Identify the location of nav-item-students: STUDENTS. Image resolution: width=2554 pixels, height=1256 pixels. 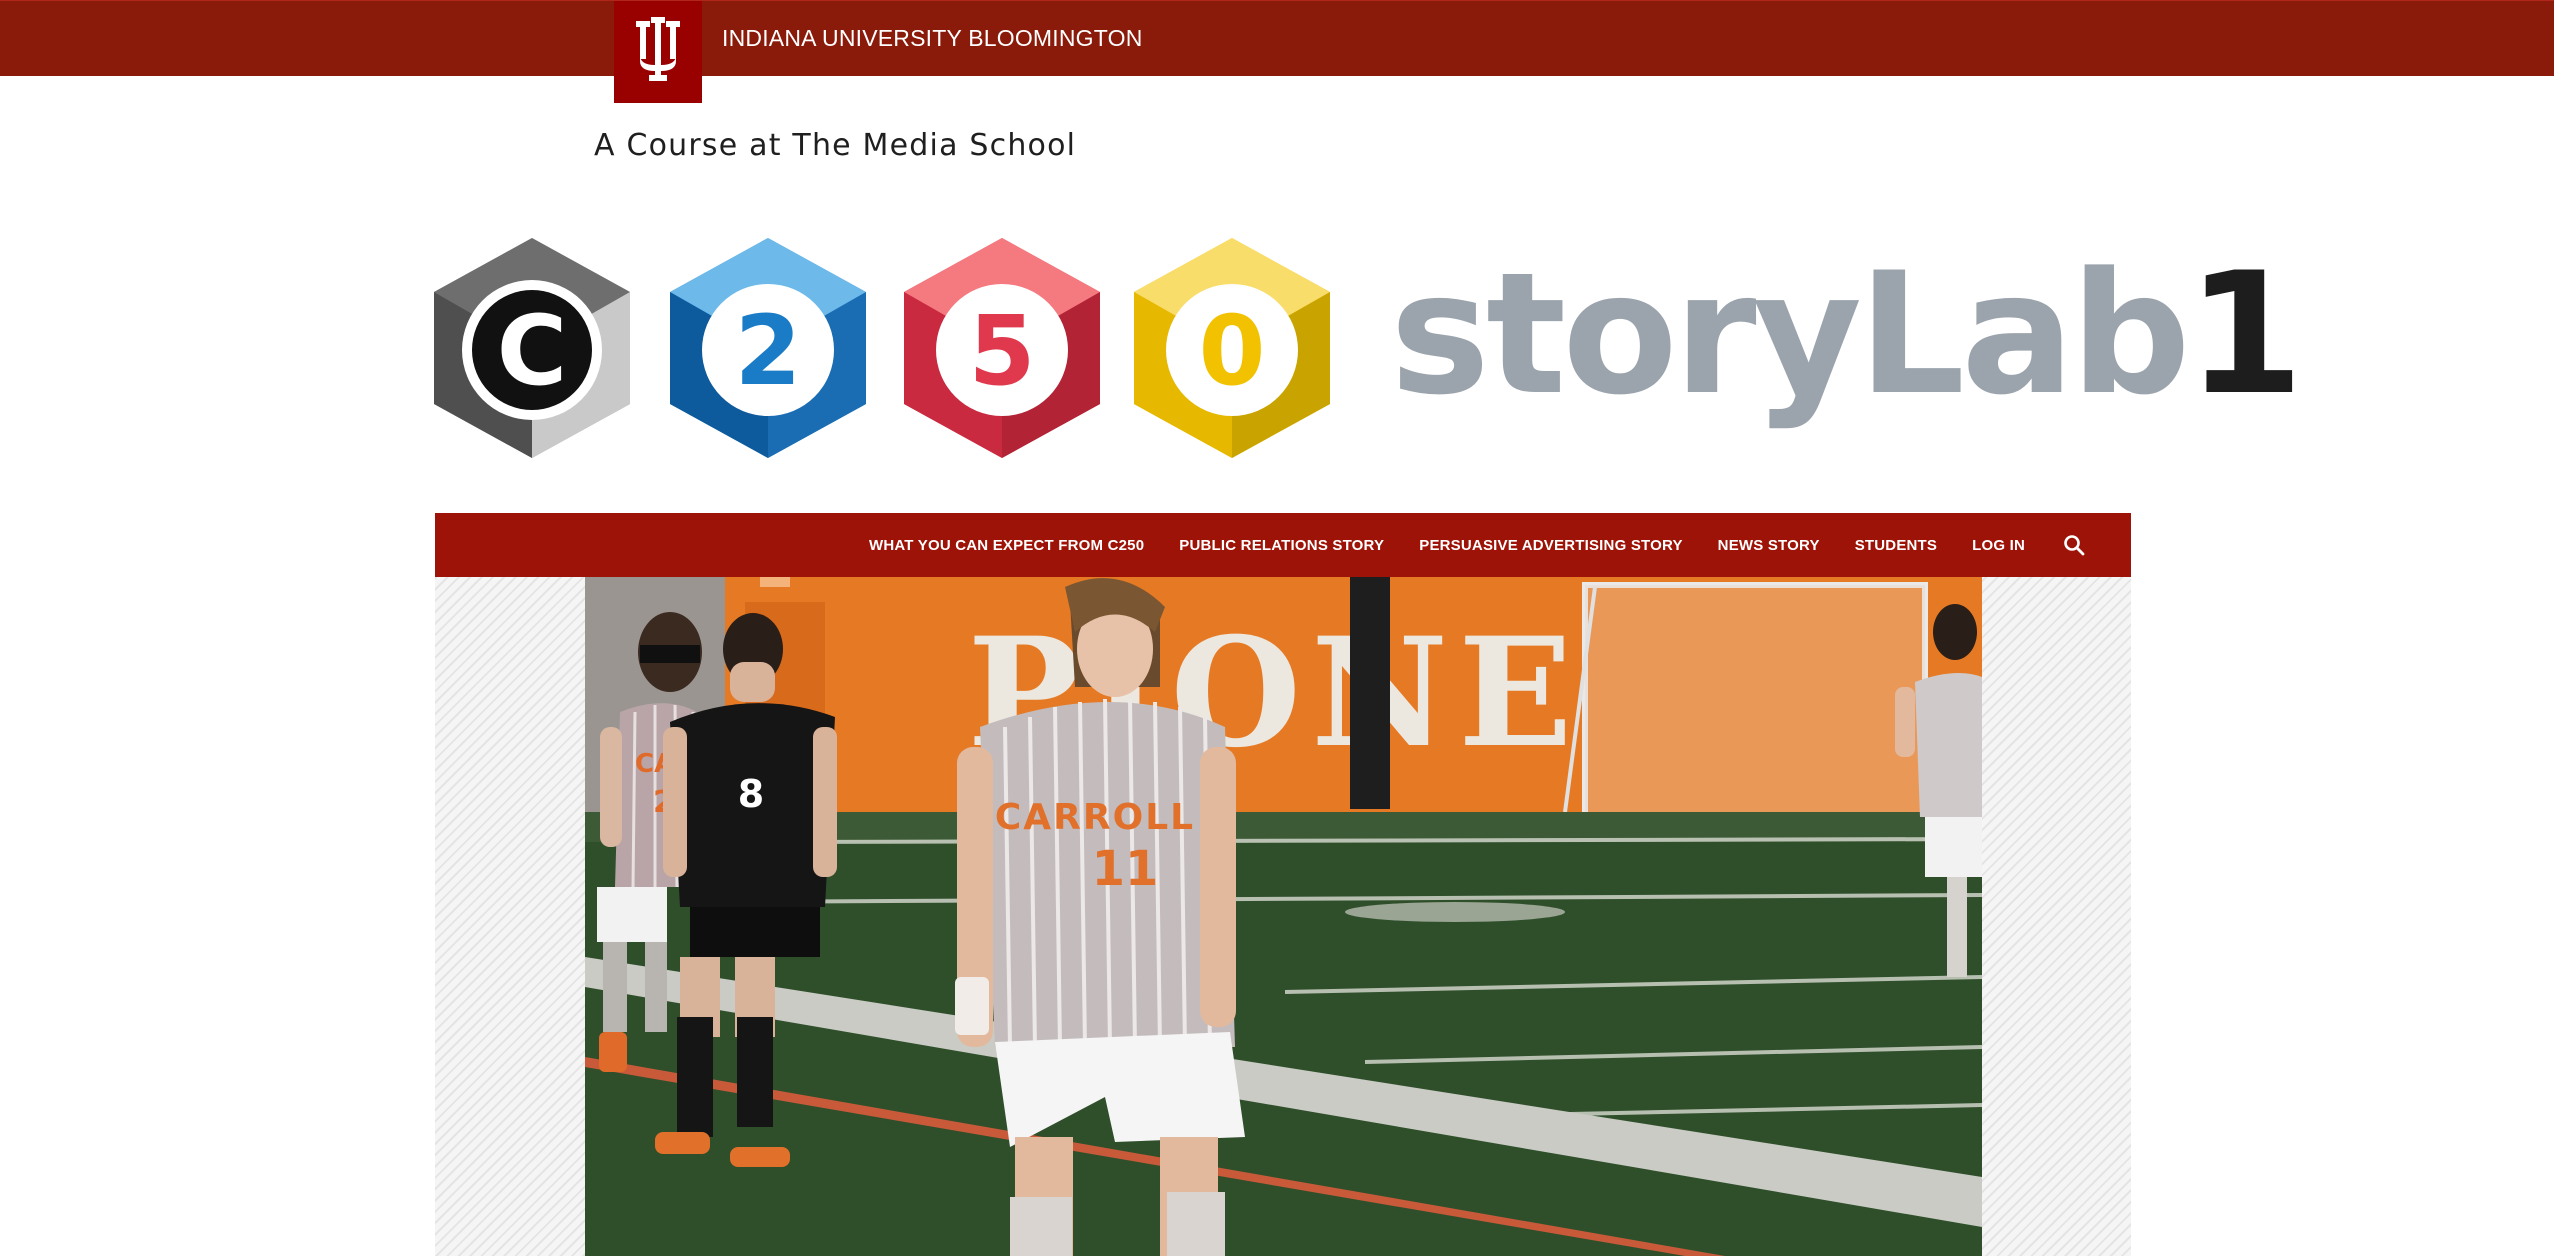
(1896, 545).